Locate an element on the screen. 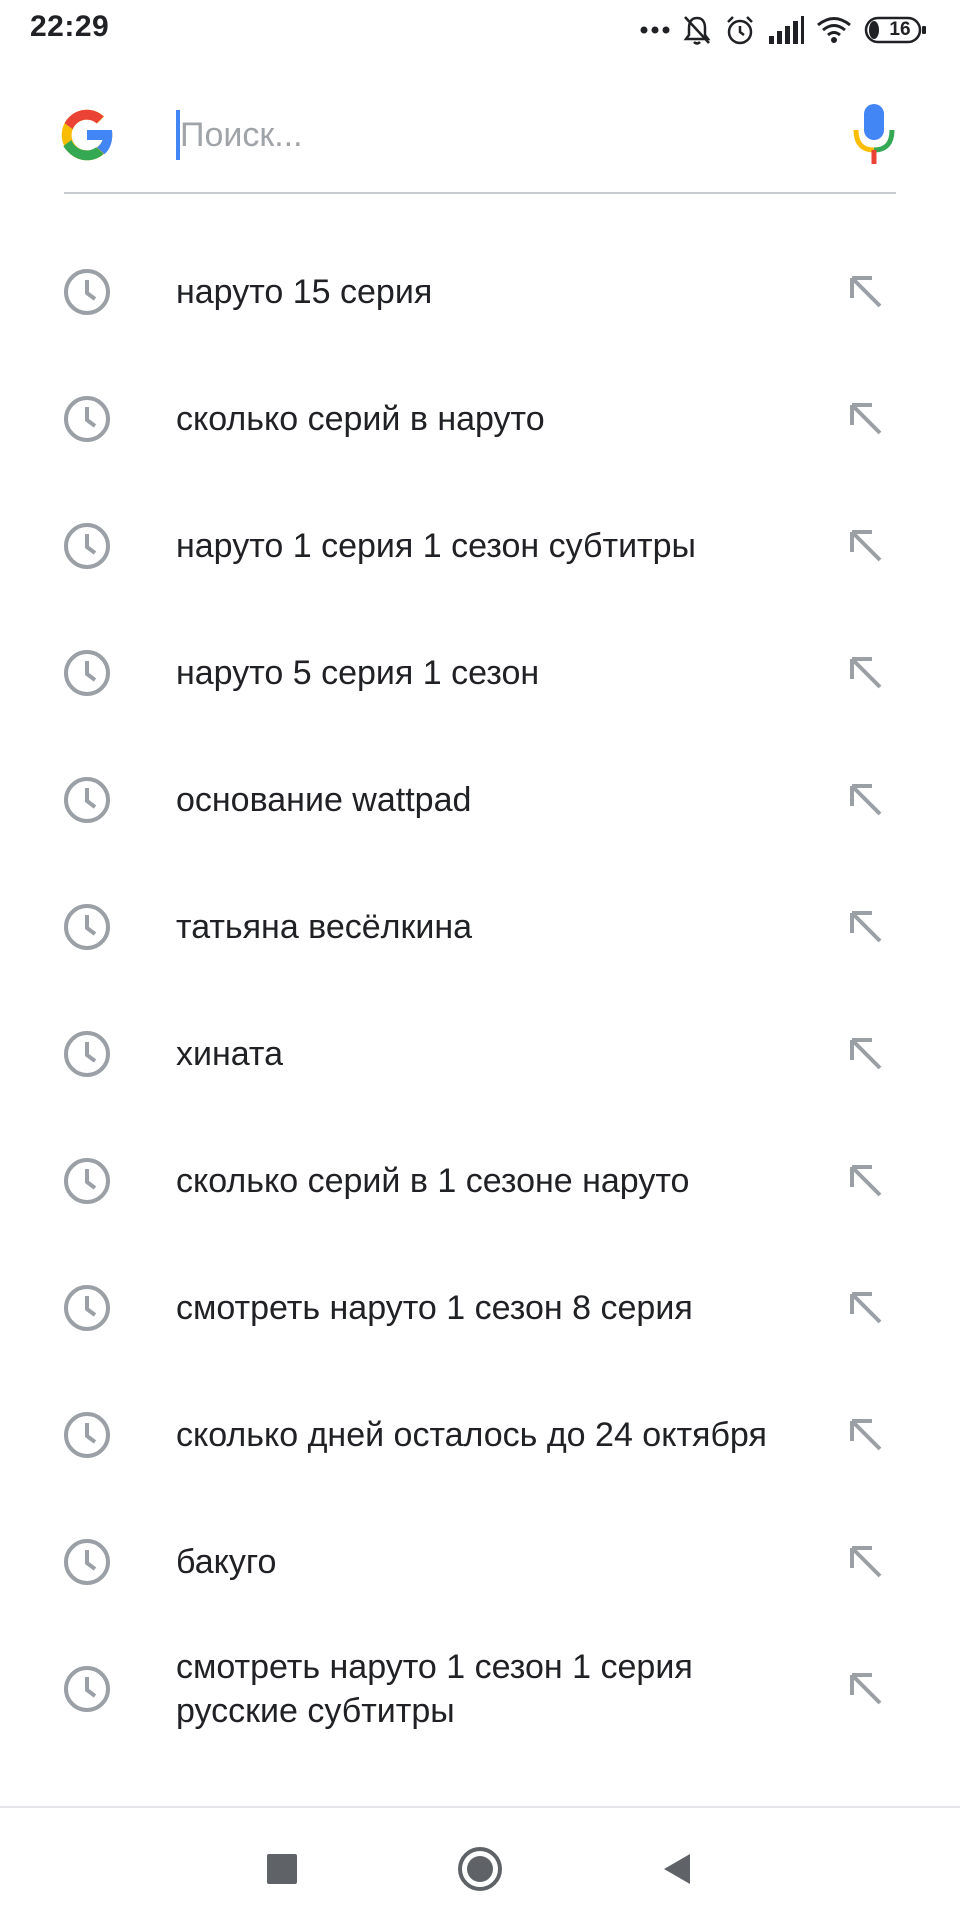  suggestion-text: смотреть наруто 1 сезон 8 серия is located at coordinates (434, 1307).